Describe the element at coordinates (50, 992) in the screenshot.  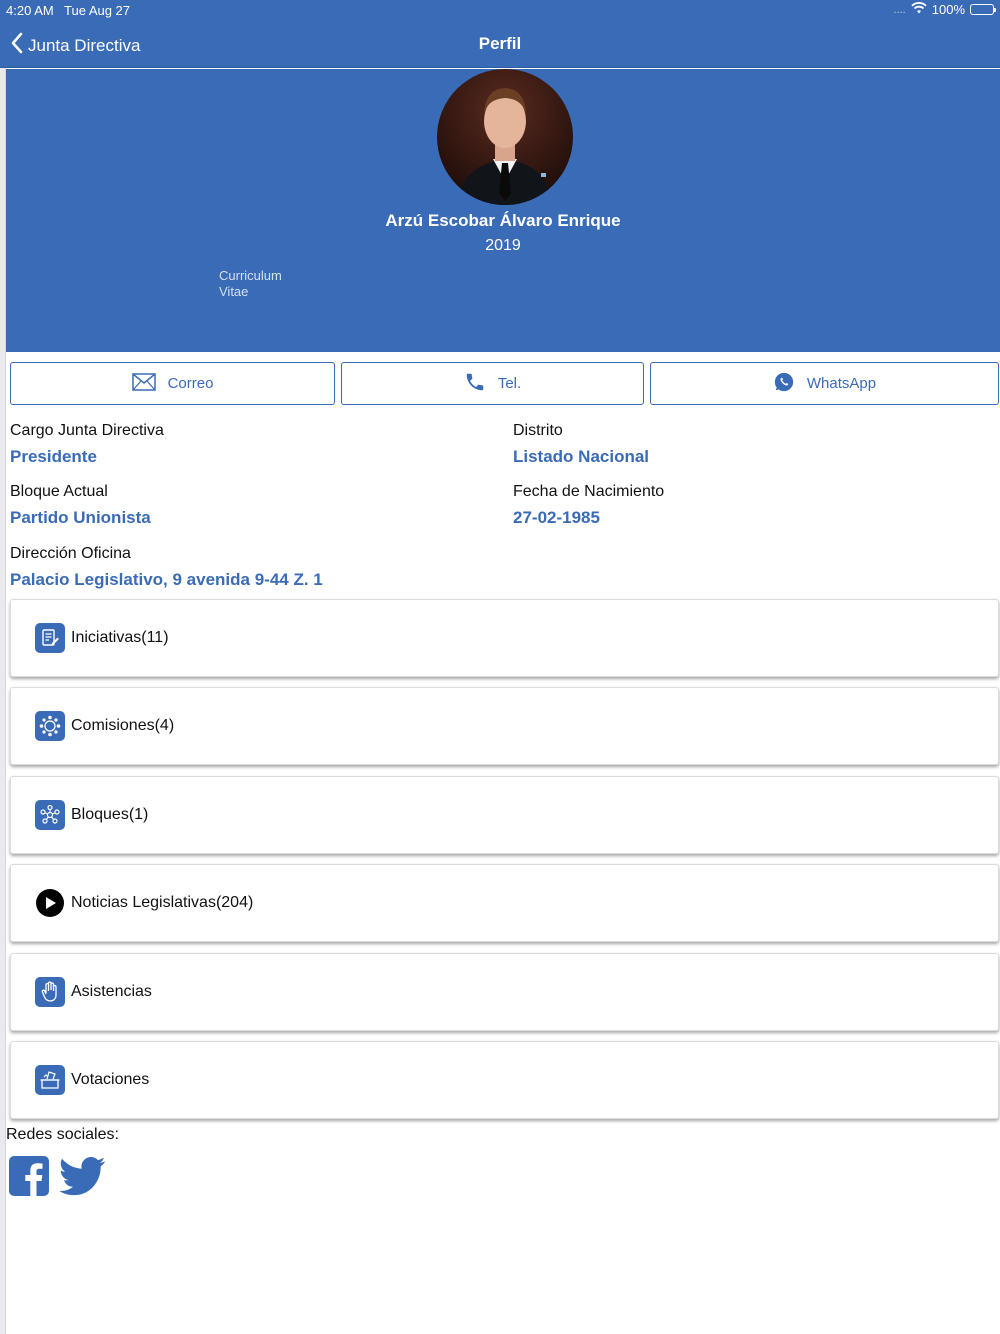
I see `hand-icon` at that location.